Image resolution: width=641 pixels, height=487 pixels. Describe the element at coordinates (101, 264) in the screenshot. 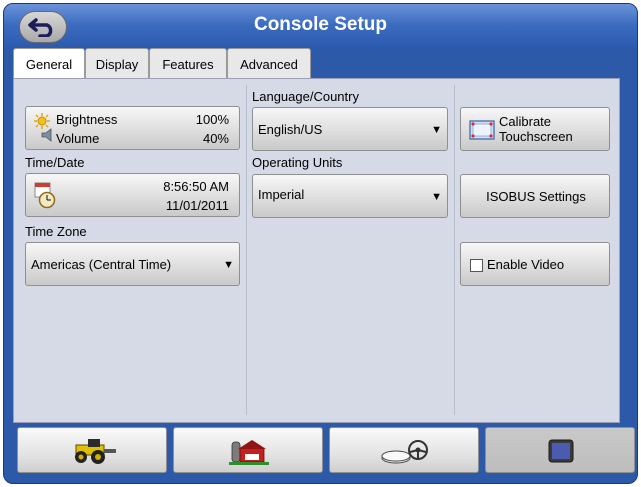

I see `time-zone-value: Americas (Central Time)` at that location.